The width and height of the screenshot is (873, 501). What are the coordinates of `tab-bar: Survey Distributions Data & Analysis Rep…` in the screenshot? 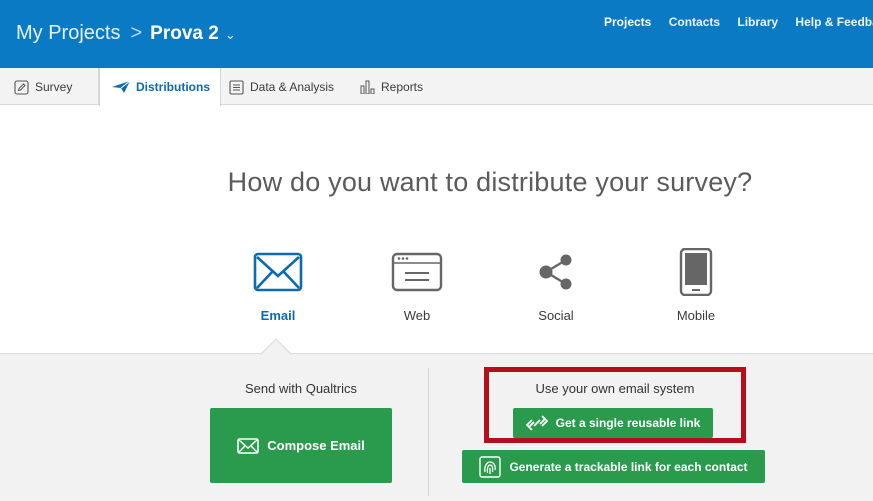 It's located at (436, 87).